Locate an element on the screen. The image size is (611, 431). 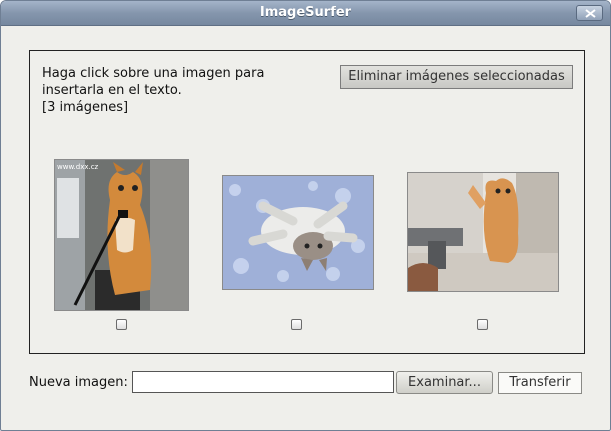
window-title: ImageSurfer is located at coordinates (305, 12).